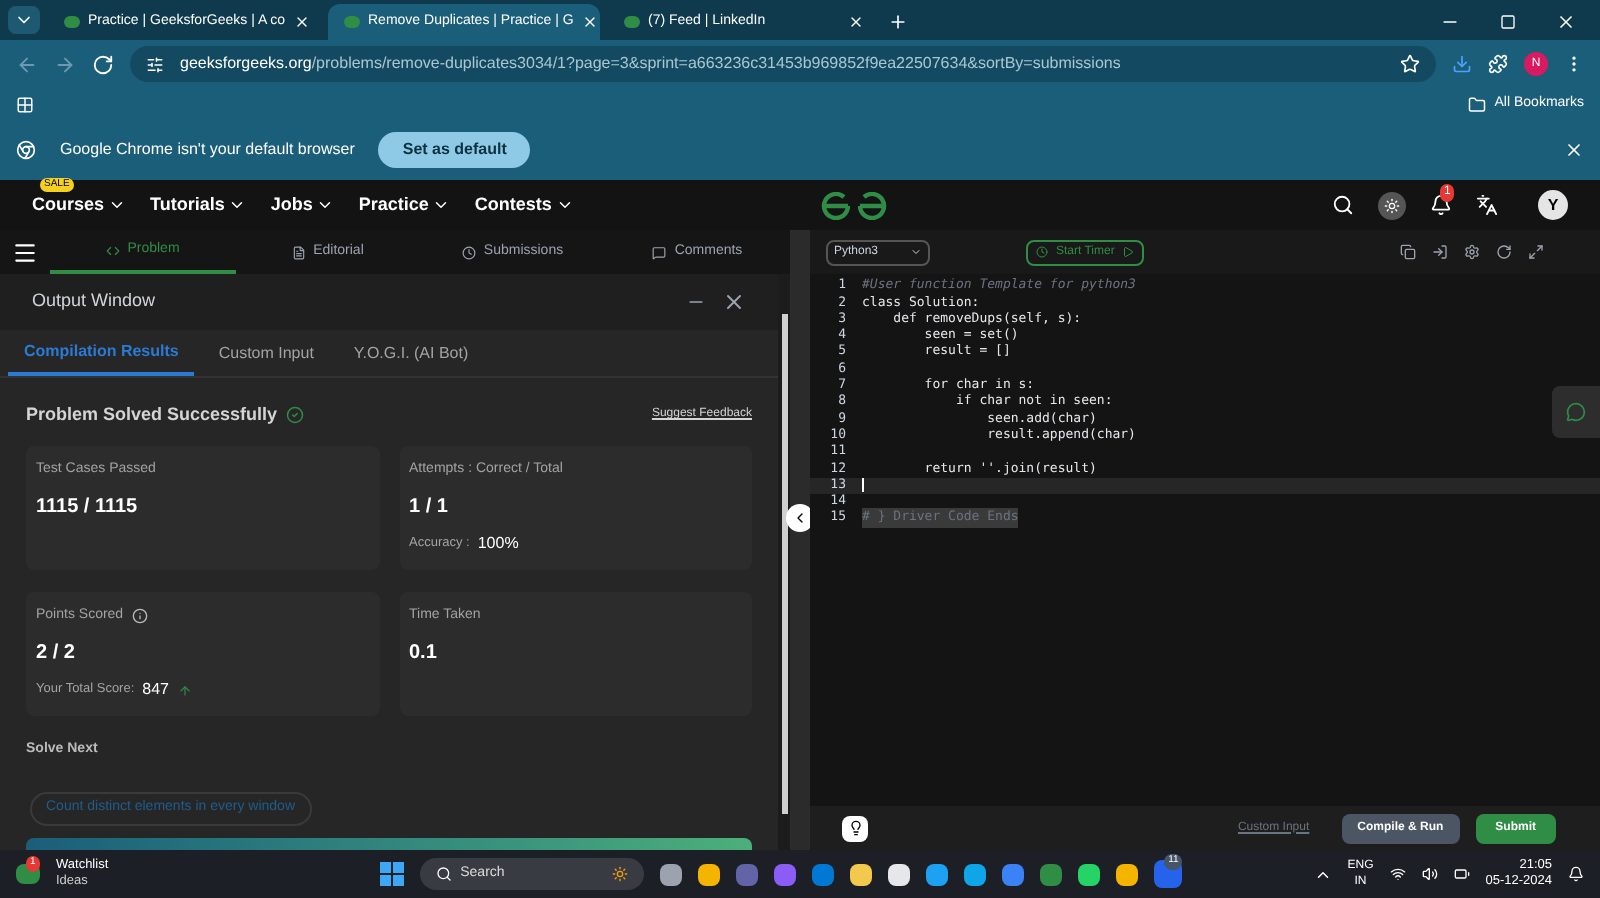 This screenshot has width=1600, height=898. What do you see at coordinates (1508, 22) in the screenshot?
I see `maximize-icon` at bounding box center [1508, 22].